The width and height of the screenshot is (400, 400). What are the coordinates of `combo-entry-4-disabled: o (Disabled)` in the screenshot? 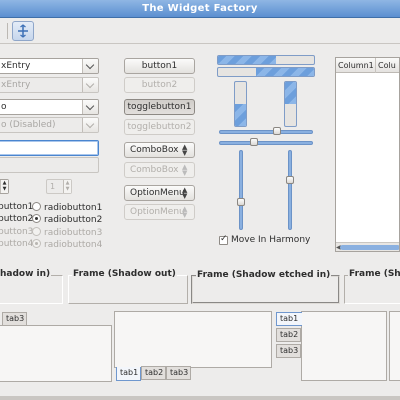 It's located at (49, 125).